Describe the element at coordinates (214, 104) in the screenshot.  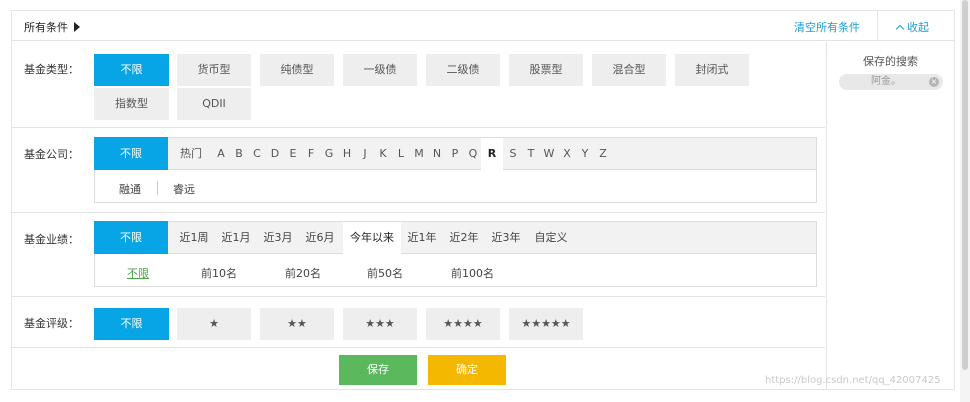
I see `fund-type-option: QDII` at that location.